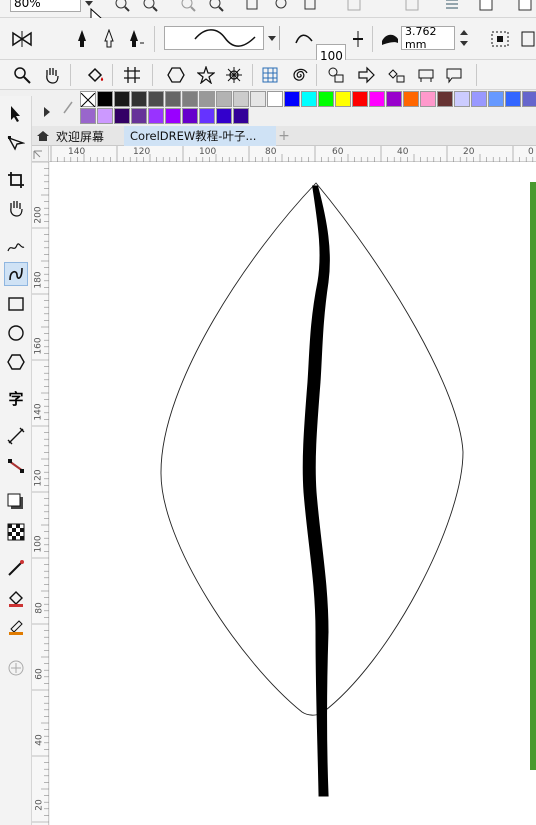  Describe the element at coordinates (52, 75) in the screenshot. I see `pan-hand-icon` at that location.